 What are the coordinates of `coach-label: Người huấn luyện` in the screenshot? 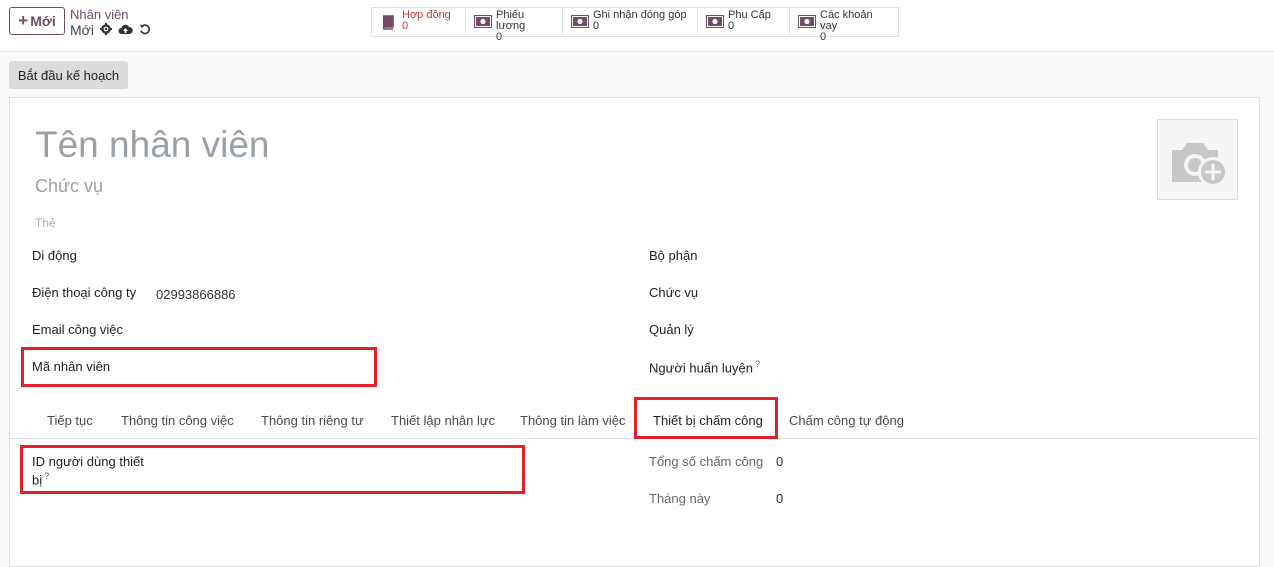 It's located at (701, 368).